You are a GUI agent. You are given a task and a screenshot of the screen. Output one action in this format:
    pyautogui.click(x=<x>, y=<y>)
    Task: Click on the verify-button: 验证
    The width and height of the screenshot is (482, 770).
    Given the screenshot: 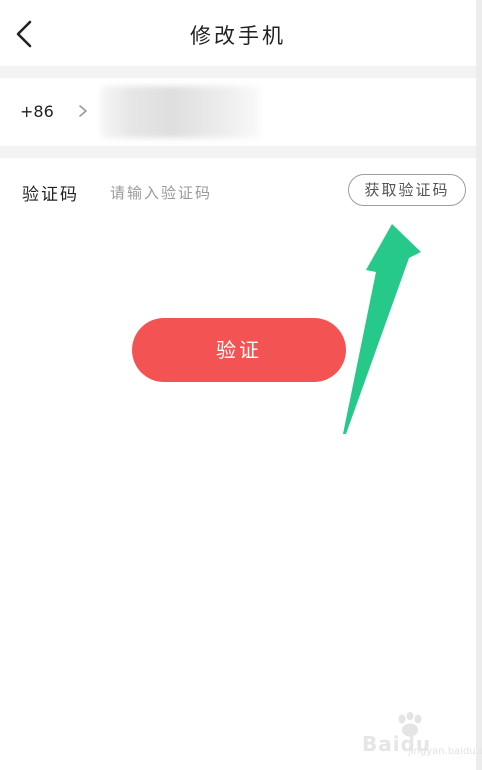 What is the action you would take?
    pyautogui.click(x=239, y=350)
    